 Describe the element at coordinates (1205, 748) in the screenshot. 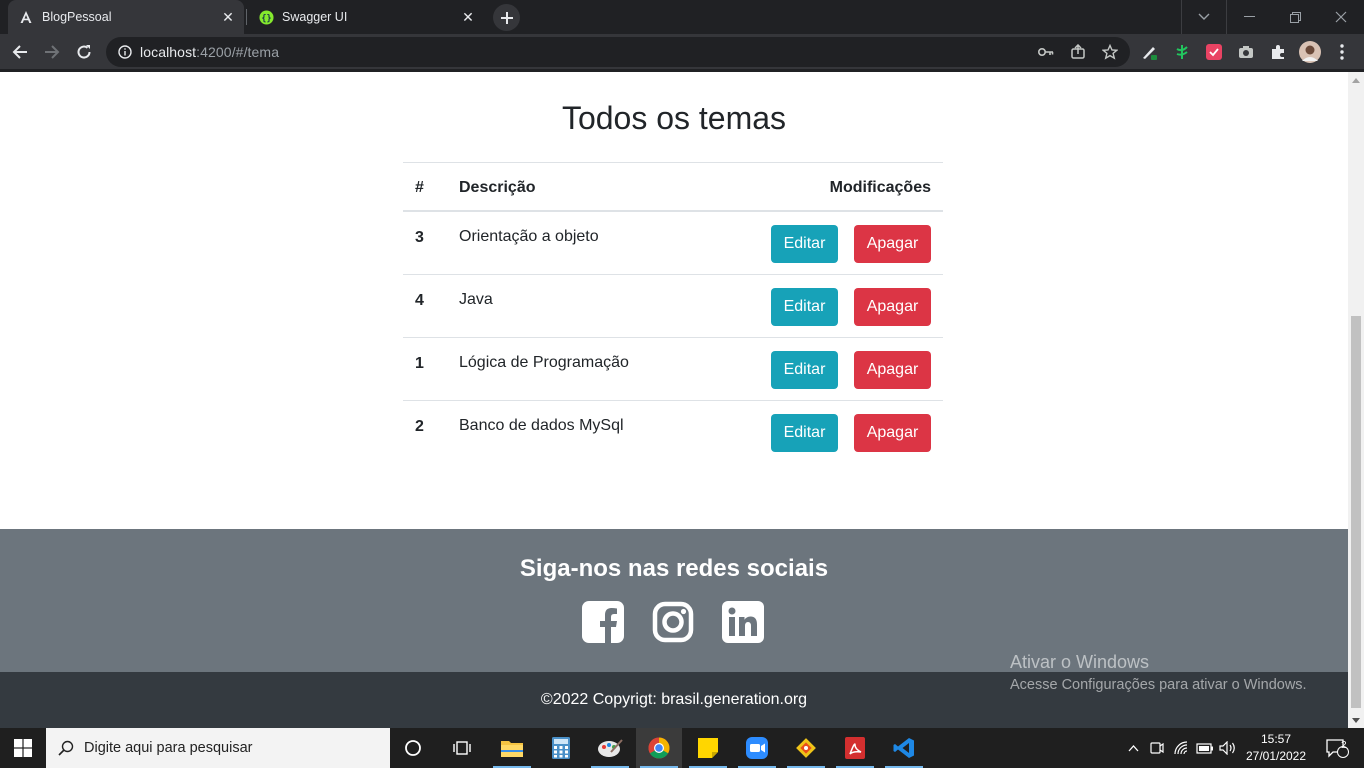

I see `battery-icon` at that location.